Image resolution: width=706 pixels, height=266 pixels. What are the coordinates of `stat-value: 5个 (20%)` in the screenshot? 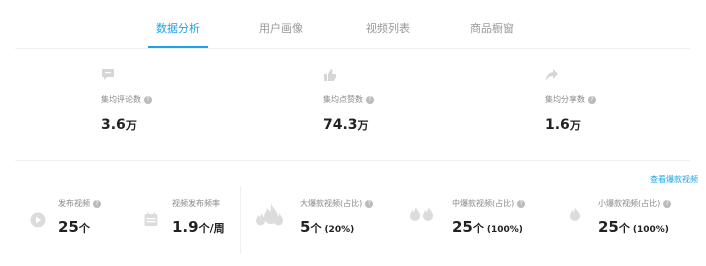 It's located at (327, 227).